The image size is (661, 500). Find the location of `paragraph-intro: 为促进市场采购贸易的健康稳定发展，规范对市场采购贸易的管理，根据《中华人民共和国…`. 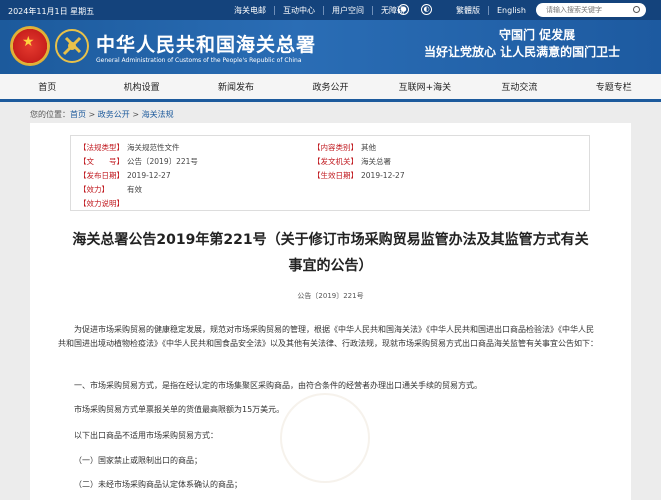

paragraph-intro: 为促进市场采购贸易的健康稳定发展，规范对市场采购贸易的管理，根据《中华人民共和国… is located at coordinates (328, 336).